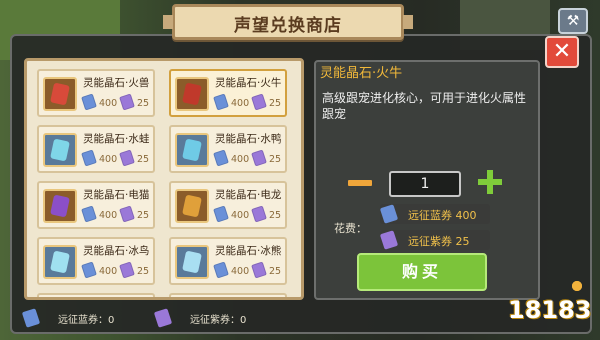 The width and height of the screenshot is (600, 340). Describe the element at coordinates (86, 320) in the screenshot. I see `blue-ticket-balance: 远征蓝券：0` at that location.